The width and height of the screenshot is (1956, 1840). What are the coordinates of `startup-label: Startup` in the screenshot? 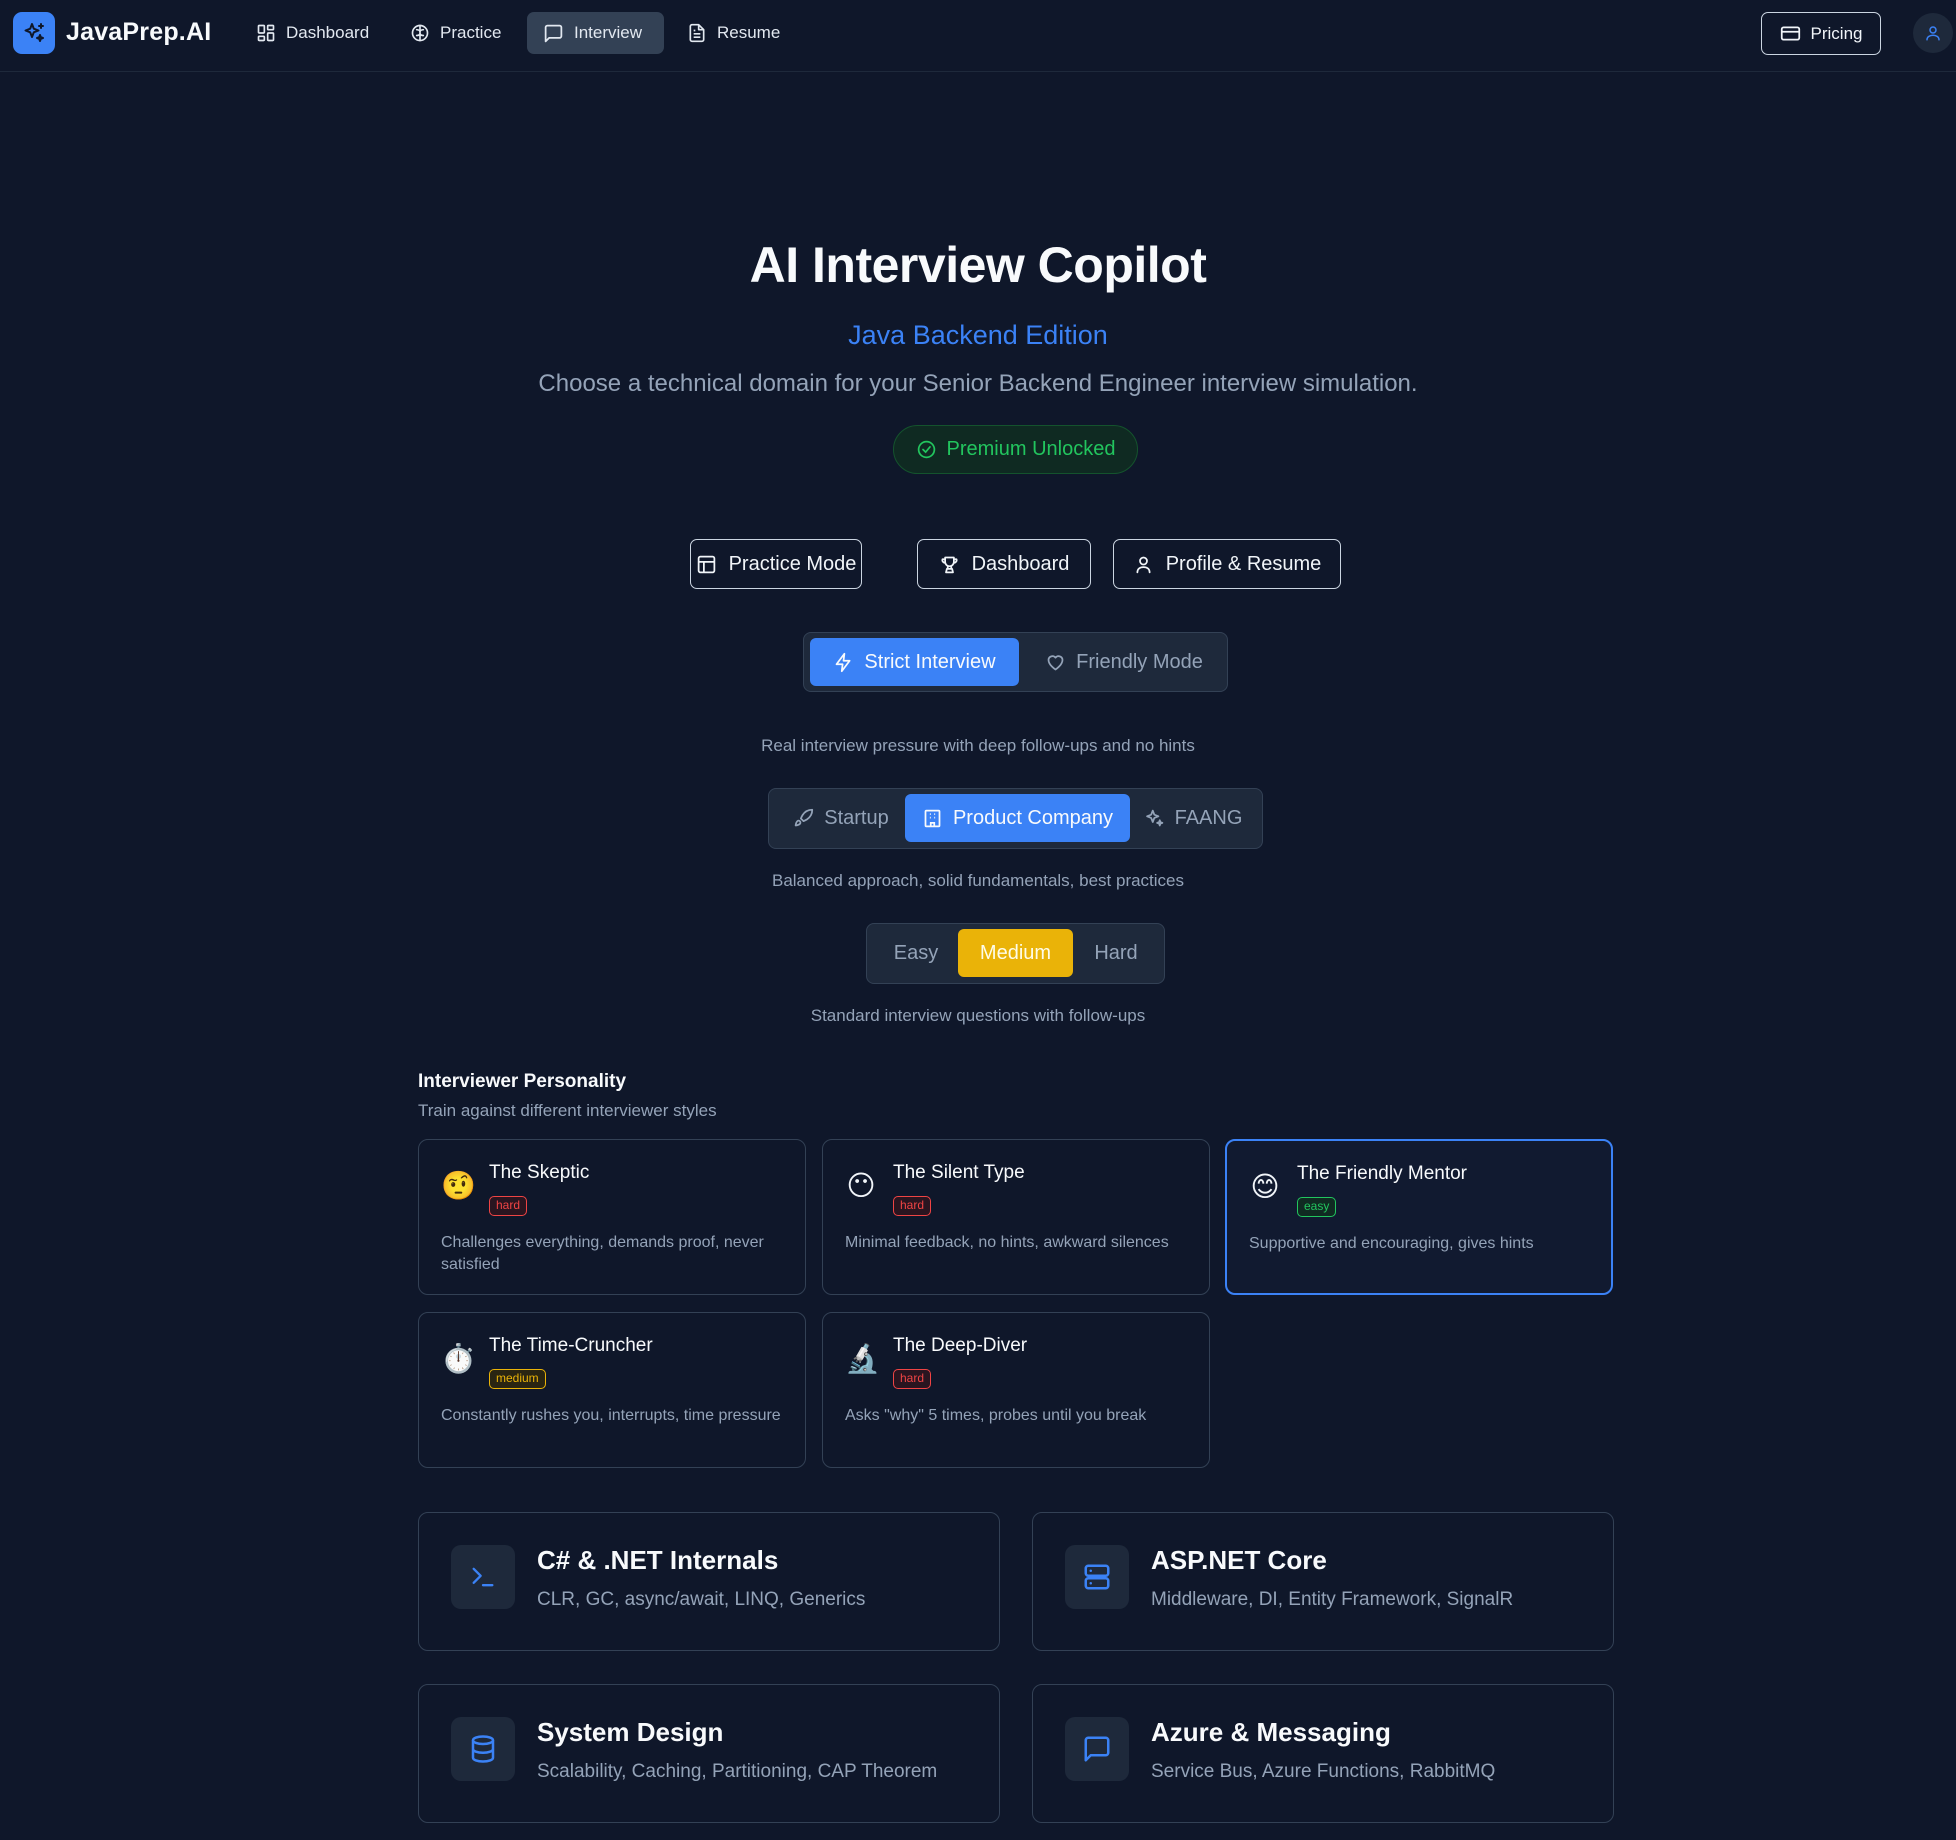 It's located at (856, 817).